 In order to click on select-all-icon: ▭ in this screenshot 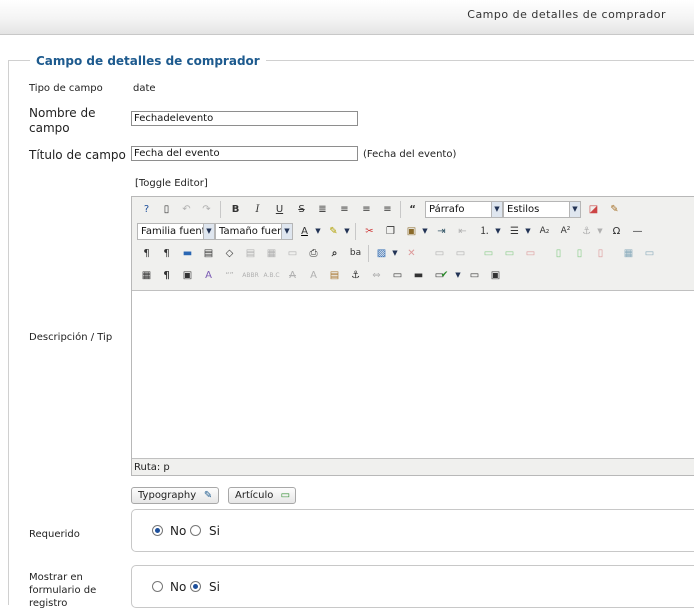, I will do `click(292, 253)`.